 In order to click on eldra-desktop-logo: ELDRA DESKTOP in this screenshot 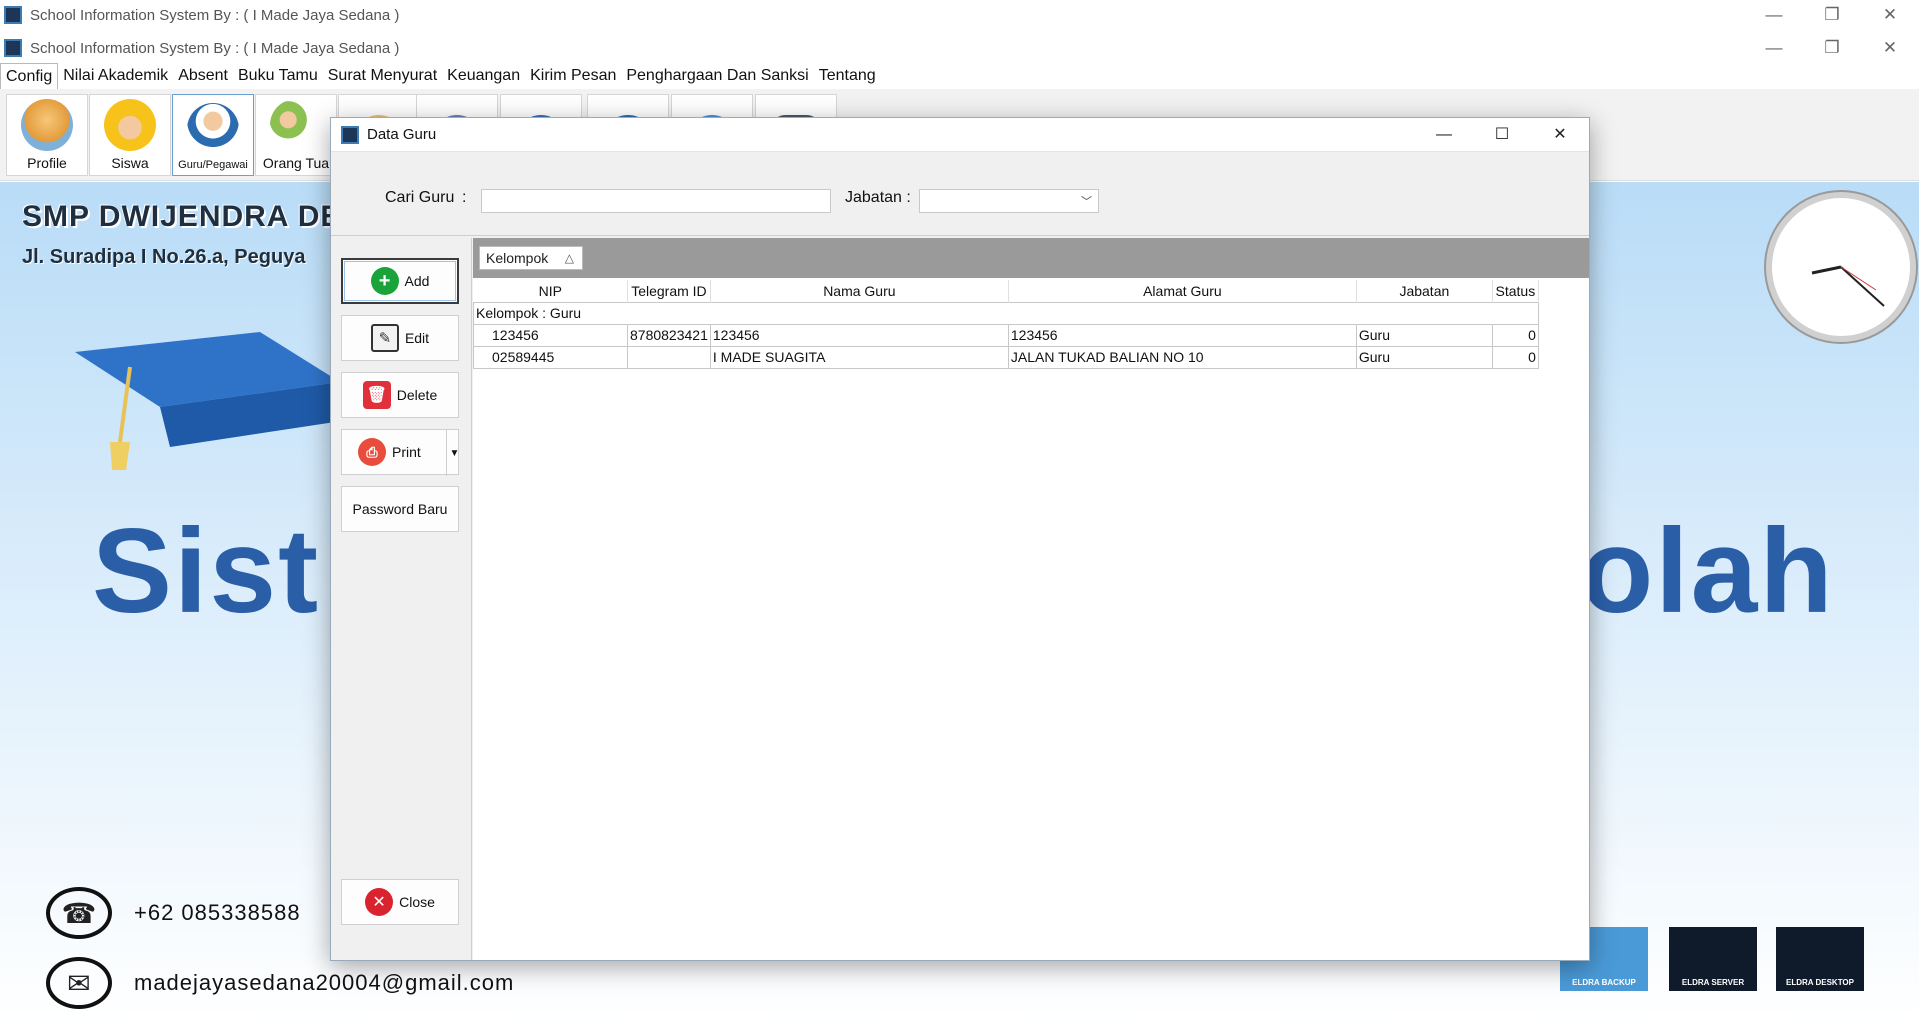, I will do `click(1820, 959)`.